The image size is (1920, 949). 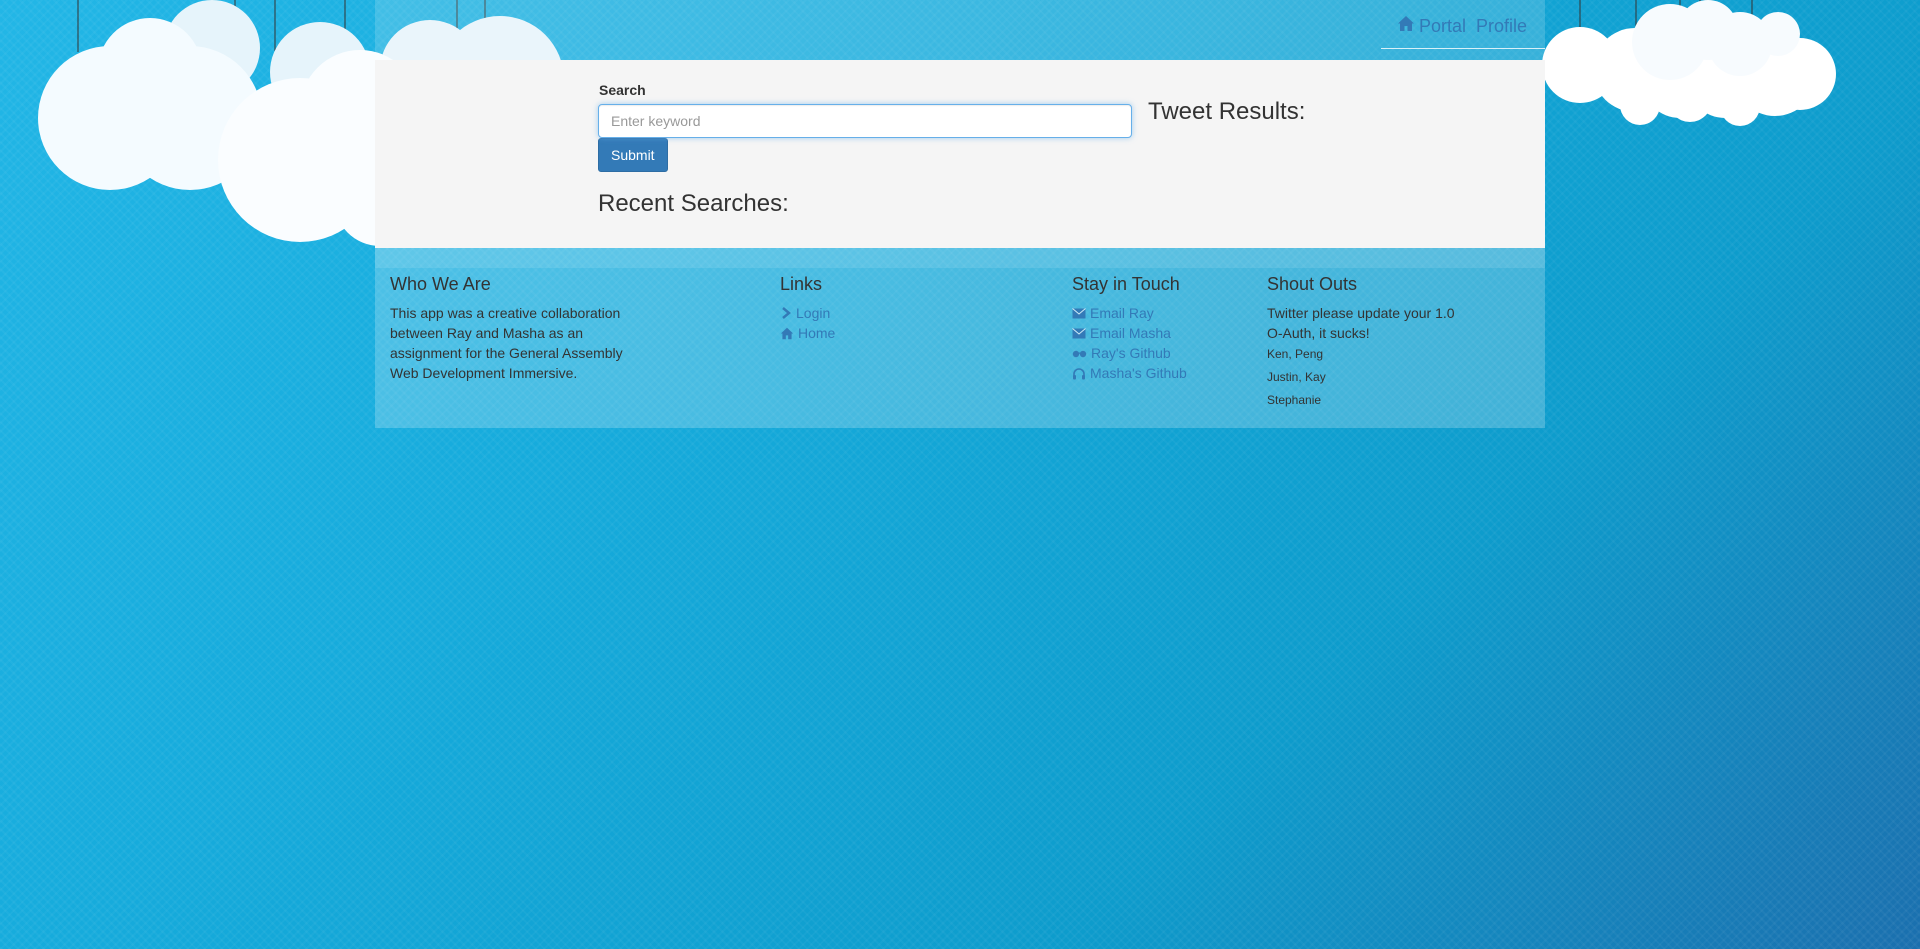 What do you see at coordinates (1463, 48) in the screenshot?
I see `nav-divider` at bounding box center [1463, 48].